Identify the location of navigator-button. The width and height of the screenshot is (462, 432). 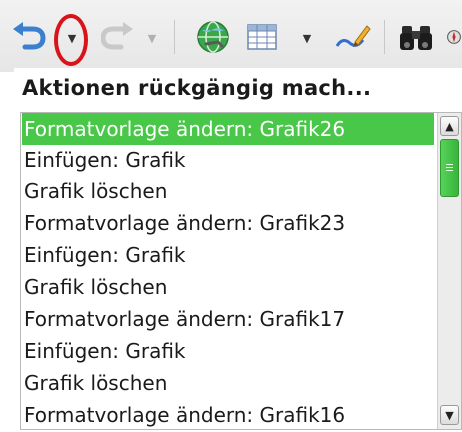
(454, 37).